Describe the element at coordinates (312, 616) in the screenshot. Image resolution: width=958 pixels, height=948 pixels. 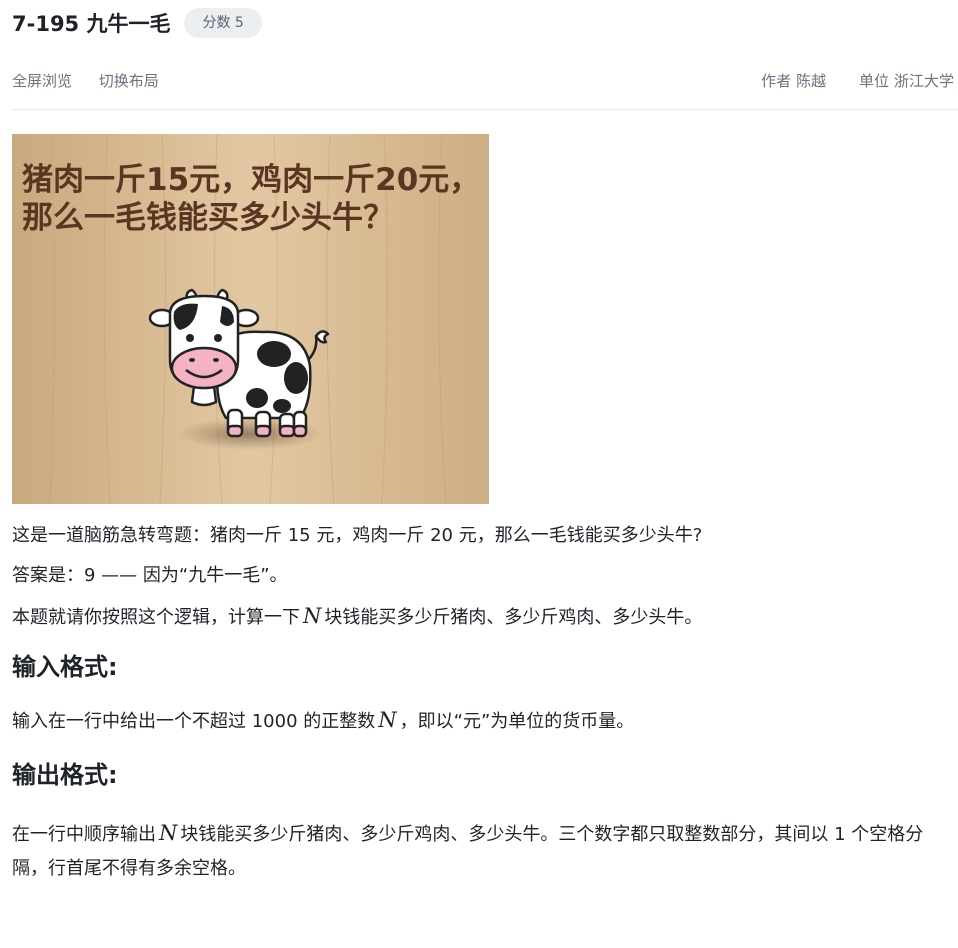
I see `variable-n: N` at that location.